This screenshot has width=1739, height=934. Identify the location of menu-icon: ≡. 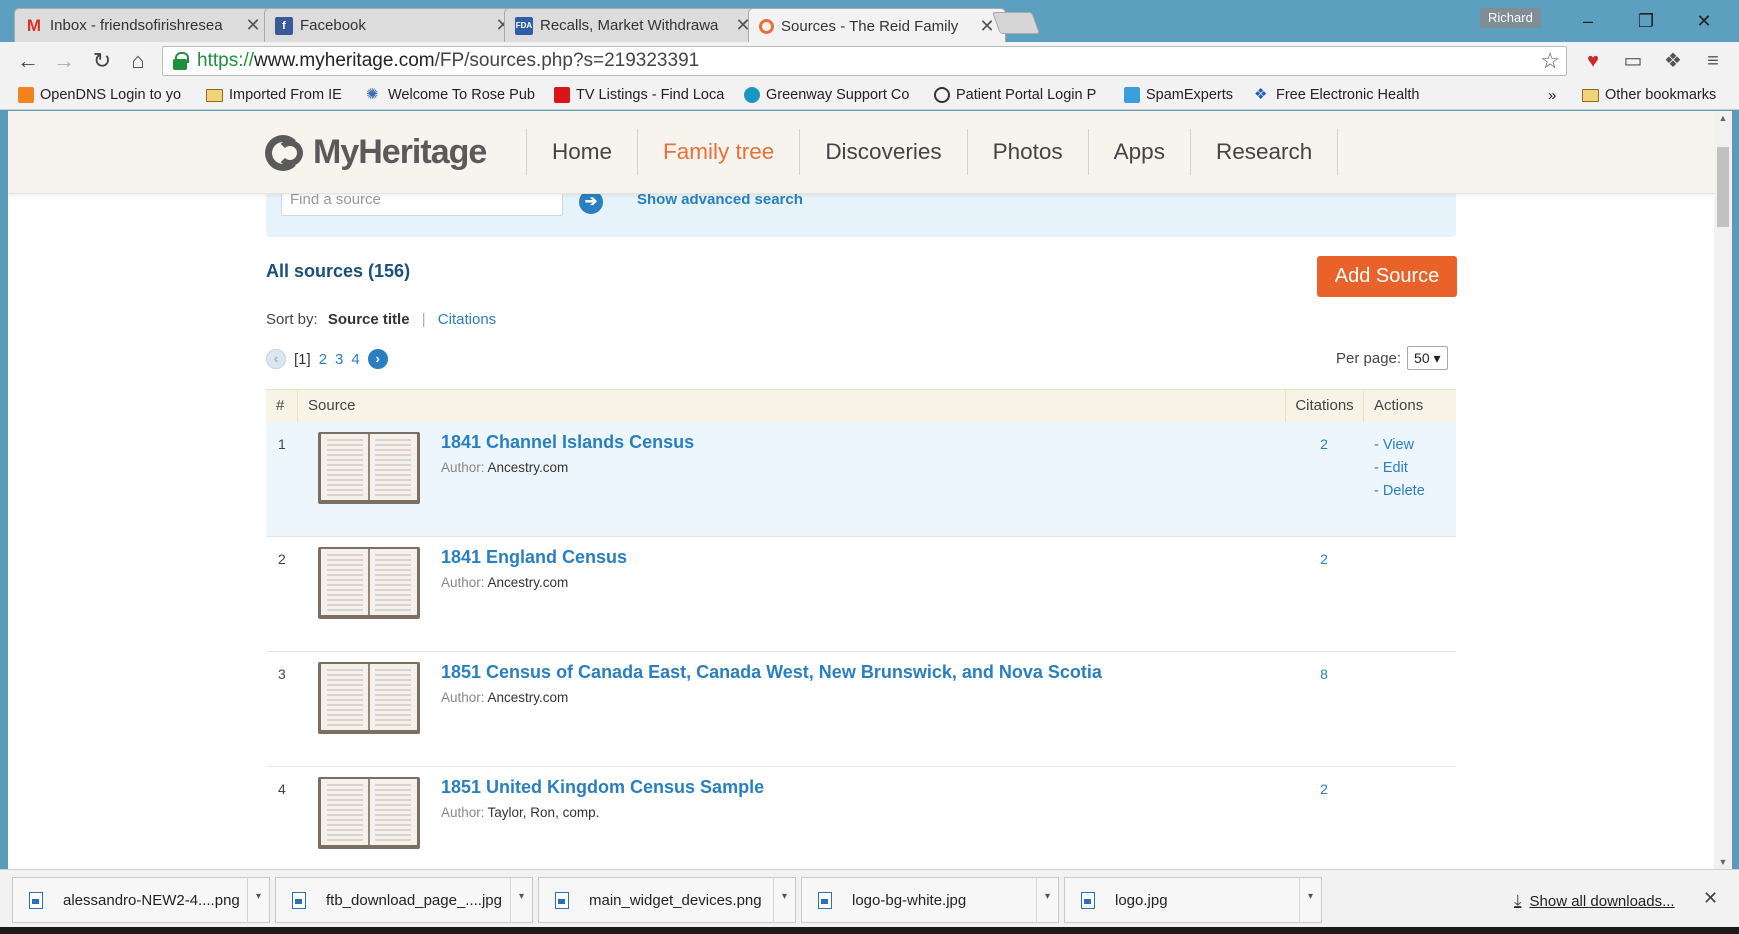
(1713, 61).